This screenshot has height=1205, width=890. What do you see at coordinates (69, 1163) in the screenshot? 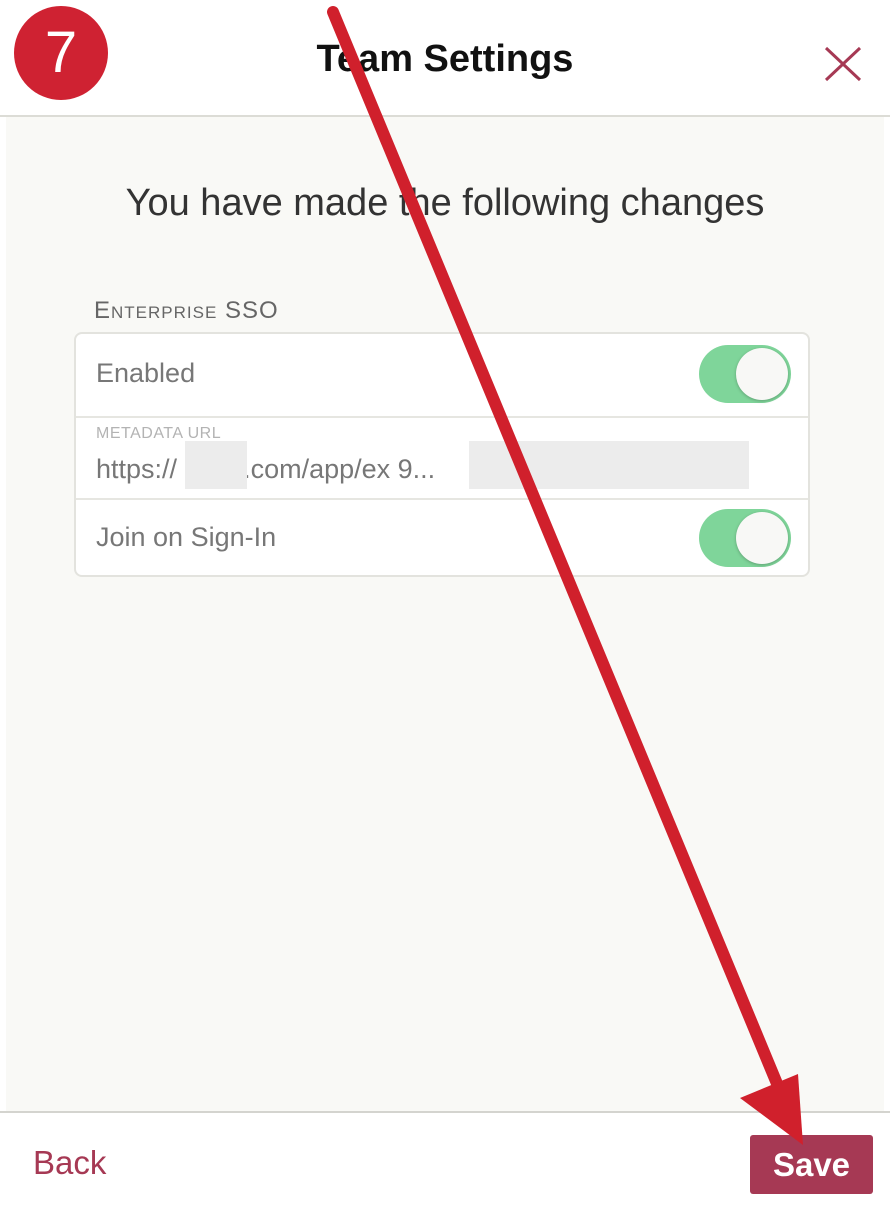
I see `back-link: Back` at bounding box center [69, 1163].